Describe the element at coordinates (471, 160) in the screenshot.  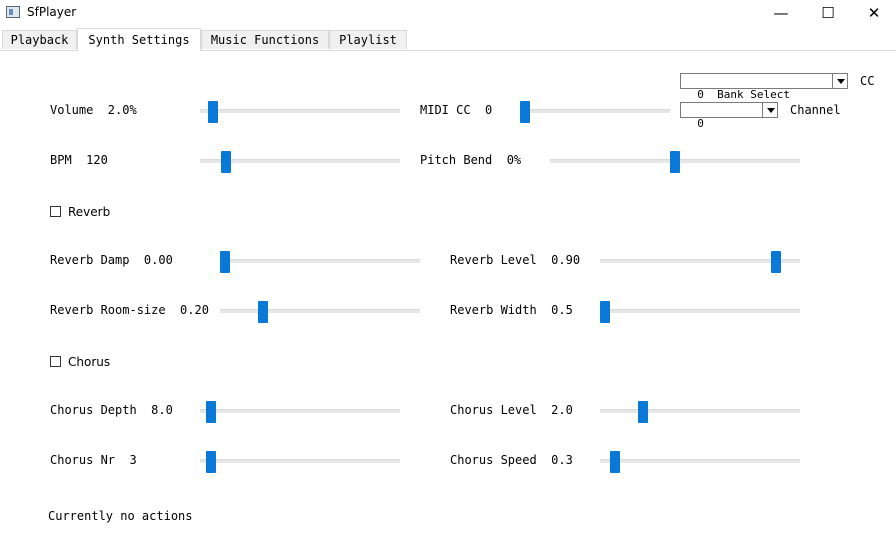
I see `pitch-bend-label: Pitch Bend 0%` at that location.